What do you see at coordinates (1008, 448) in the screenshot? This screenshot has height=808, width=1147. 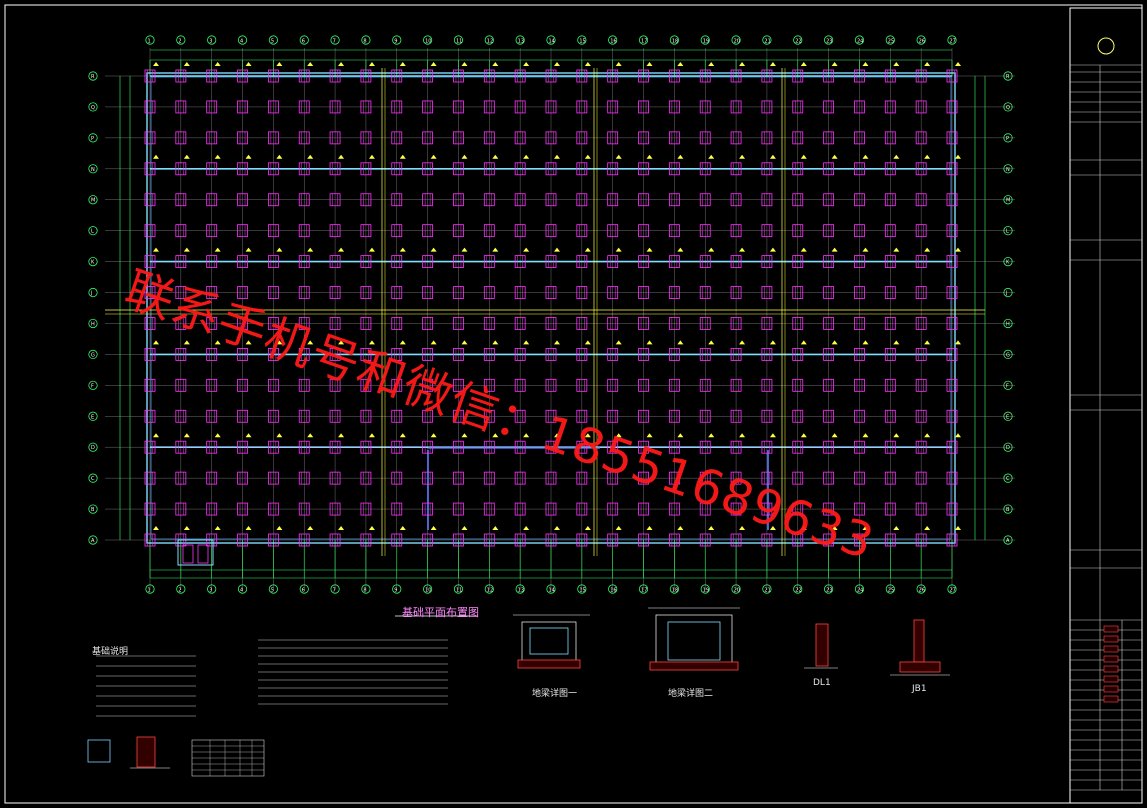 I see `row-axis-label: D` at bounding box center [1008, 448].